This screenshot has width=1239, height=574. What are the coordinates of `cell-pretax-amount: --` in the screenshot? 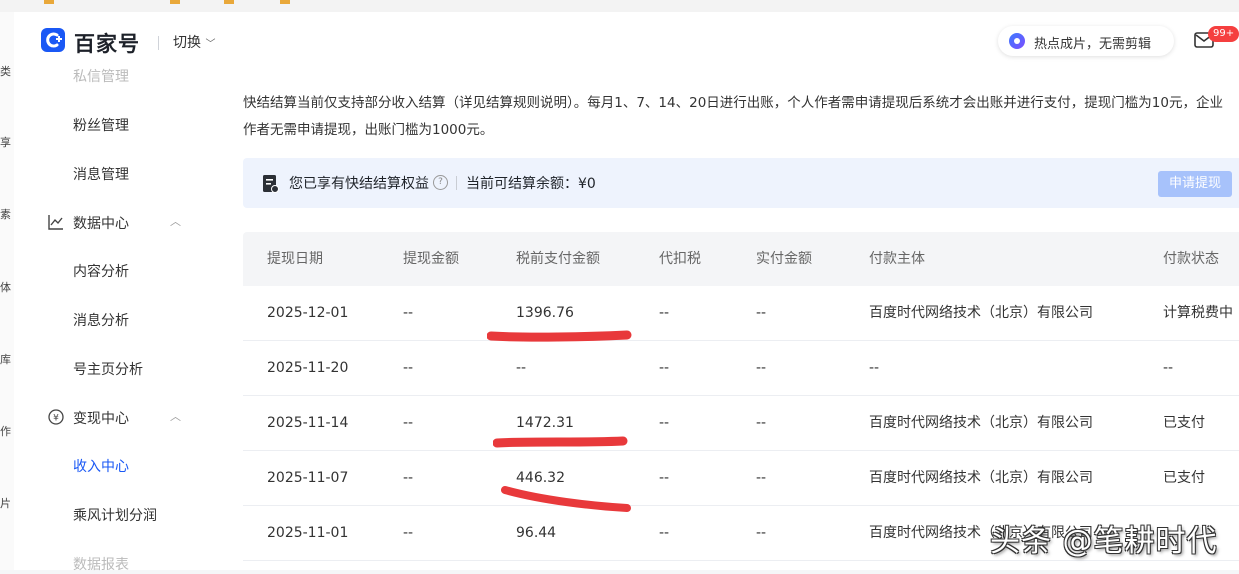 It's located at (521, 368).